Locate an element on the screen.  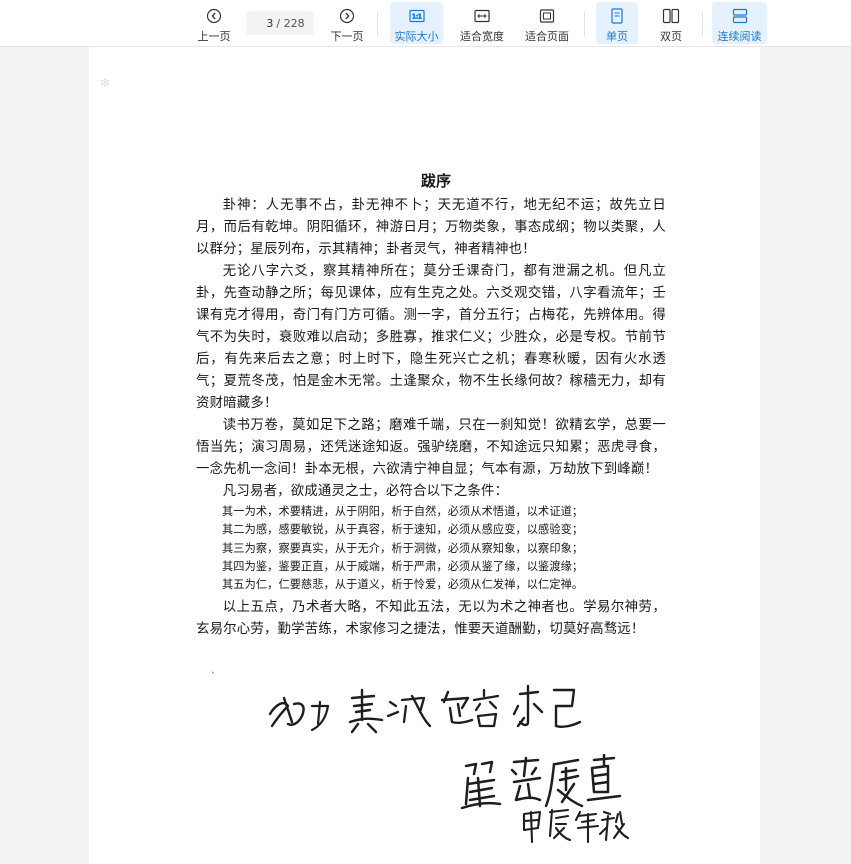
handwritten-date is located at coordinates (575, 826).